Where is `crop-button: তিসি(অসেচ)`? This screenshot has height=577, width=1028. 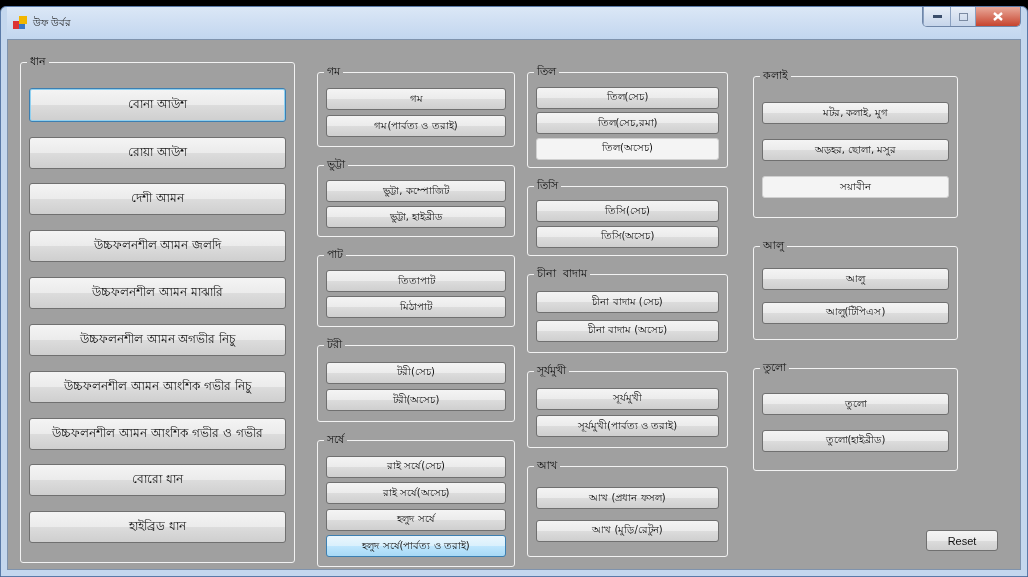
crop-button: তিসি(অসেচ) is located at coordinates (627, 236).